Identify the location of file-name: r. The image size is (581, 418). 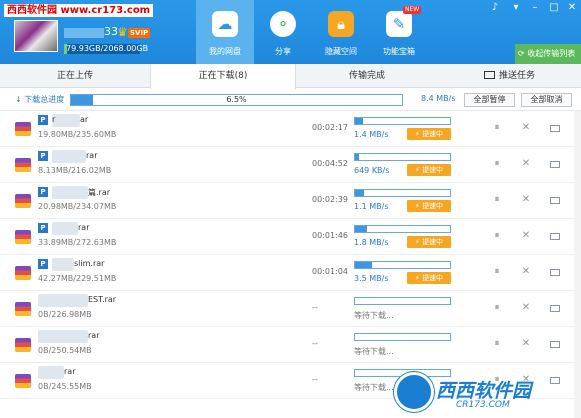
(54, 119).